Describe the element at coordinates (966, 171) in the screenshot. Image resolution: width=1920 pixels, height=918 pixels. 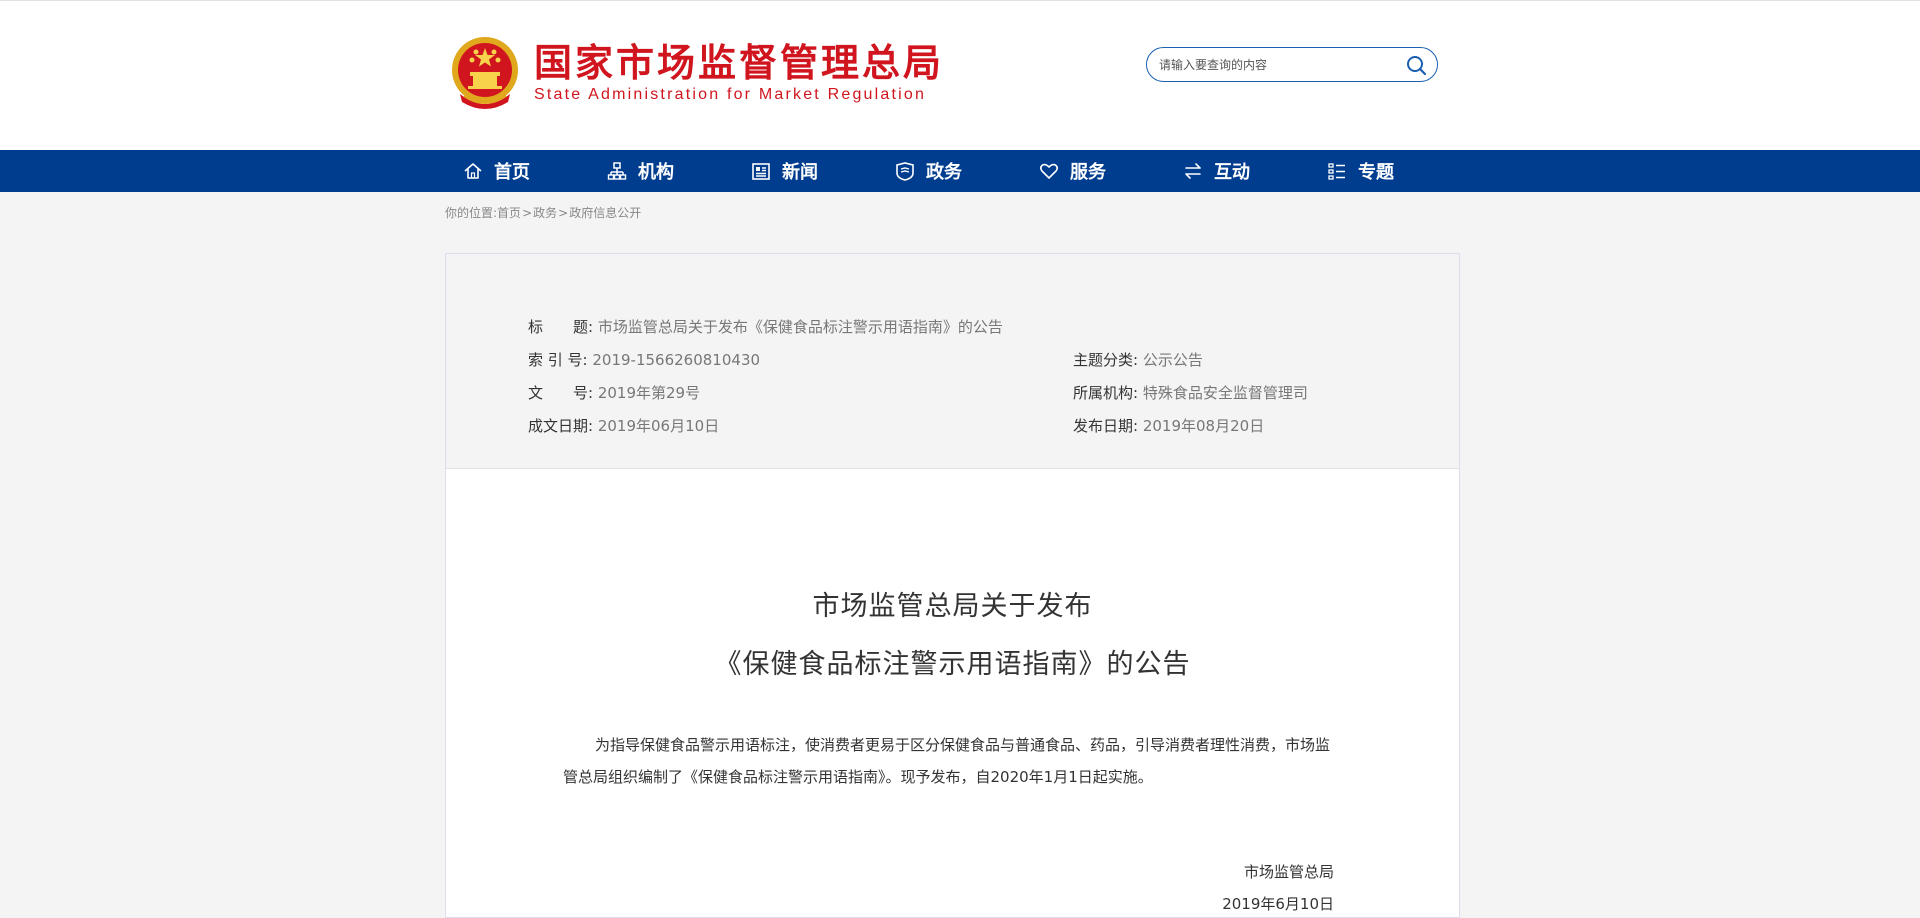
I see `nav-item-gov: 政务` at that location.